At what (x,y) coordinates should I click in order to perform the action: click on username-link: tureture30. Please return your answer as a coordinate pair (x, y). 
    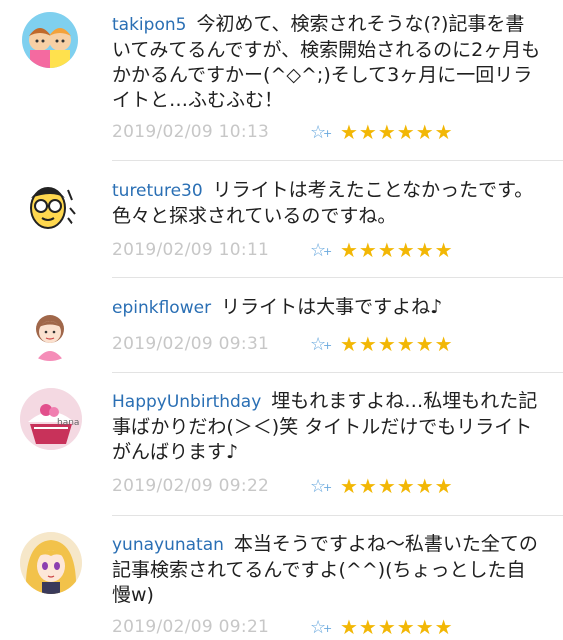
    Looking at the image, I should click on (157, 191).